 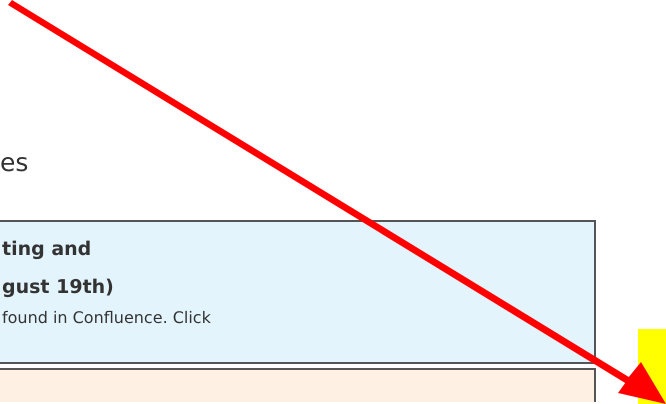 I want to click on page-heading: es, so click(x=14, y=163).